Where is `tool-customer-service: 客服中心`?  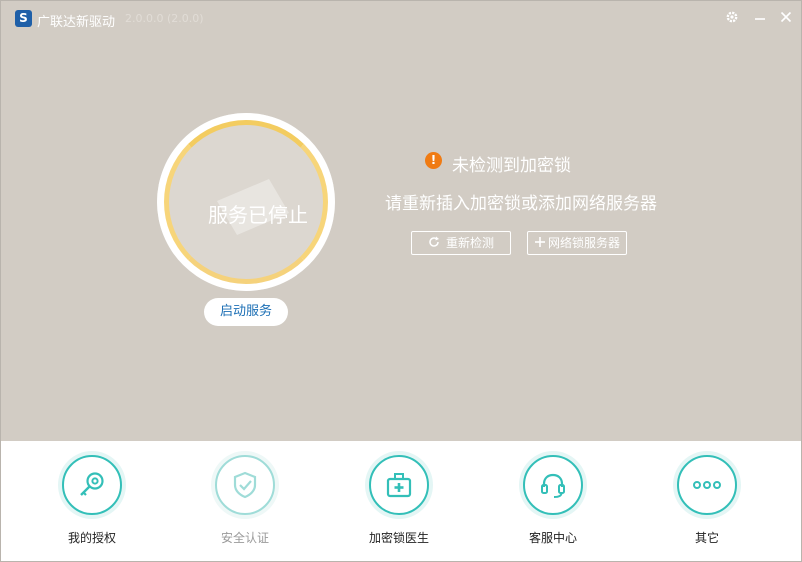
tool-customer-service: 客服中心 is located at coordinates (553, 503).